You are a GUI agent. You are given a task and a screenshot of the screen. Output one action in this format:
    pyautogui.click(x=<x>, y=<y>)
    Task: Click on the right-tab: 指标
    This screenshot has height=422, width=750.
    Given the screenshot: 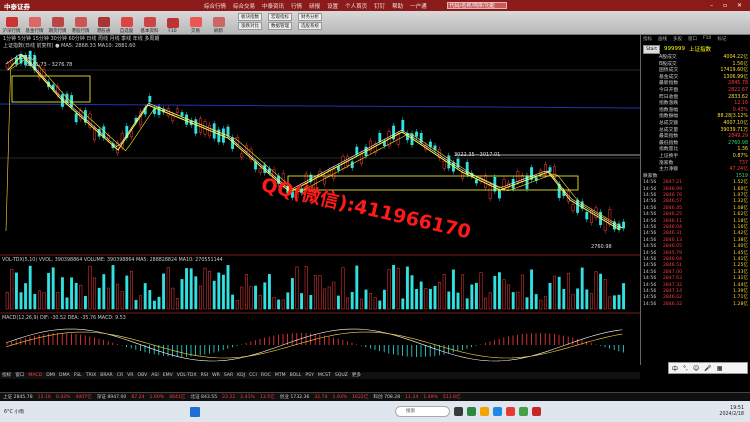 What is the action you would take?
    pyautogui.click(x=647, y=39)
    